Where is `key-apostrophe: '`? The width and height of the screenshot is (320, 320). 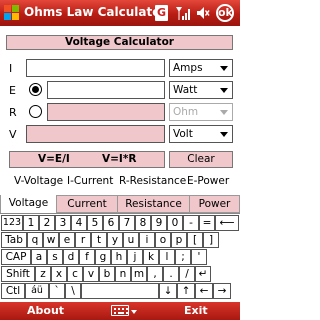
key-apostrophe: ' is located at coordinates (199, 257).